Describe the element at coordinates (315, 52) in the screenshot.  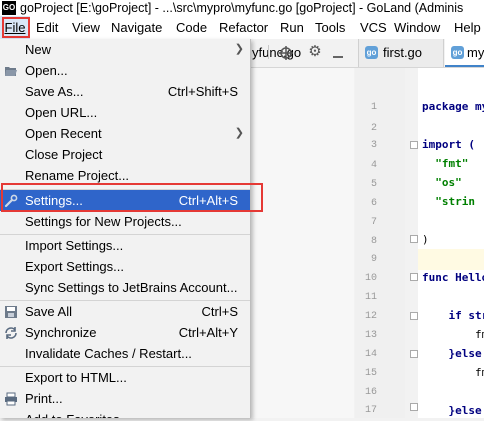
I see `gear-icon: ⚙` at that location.